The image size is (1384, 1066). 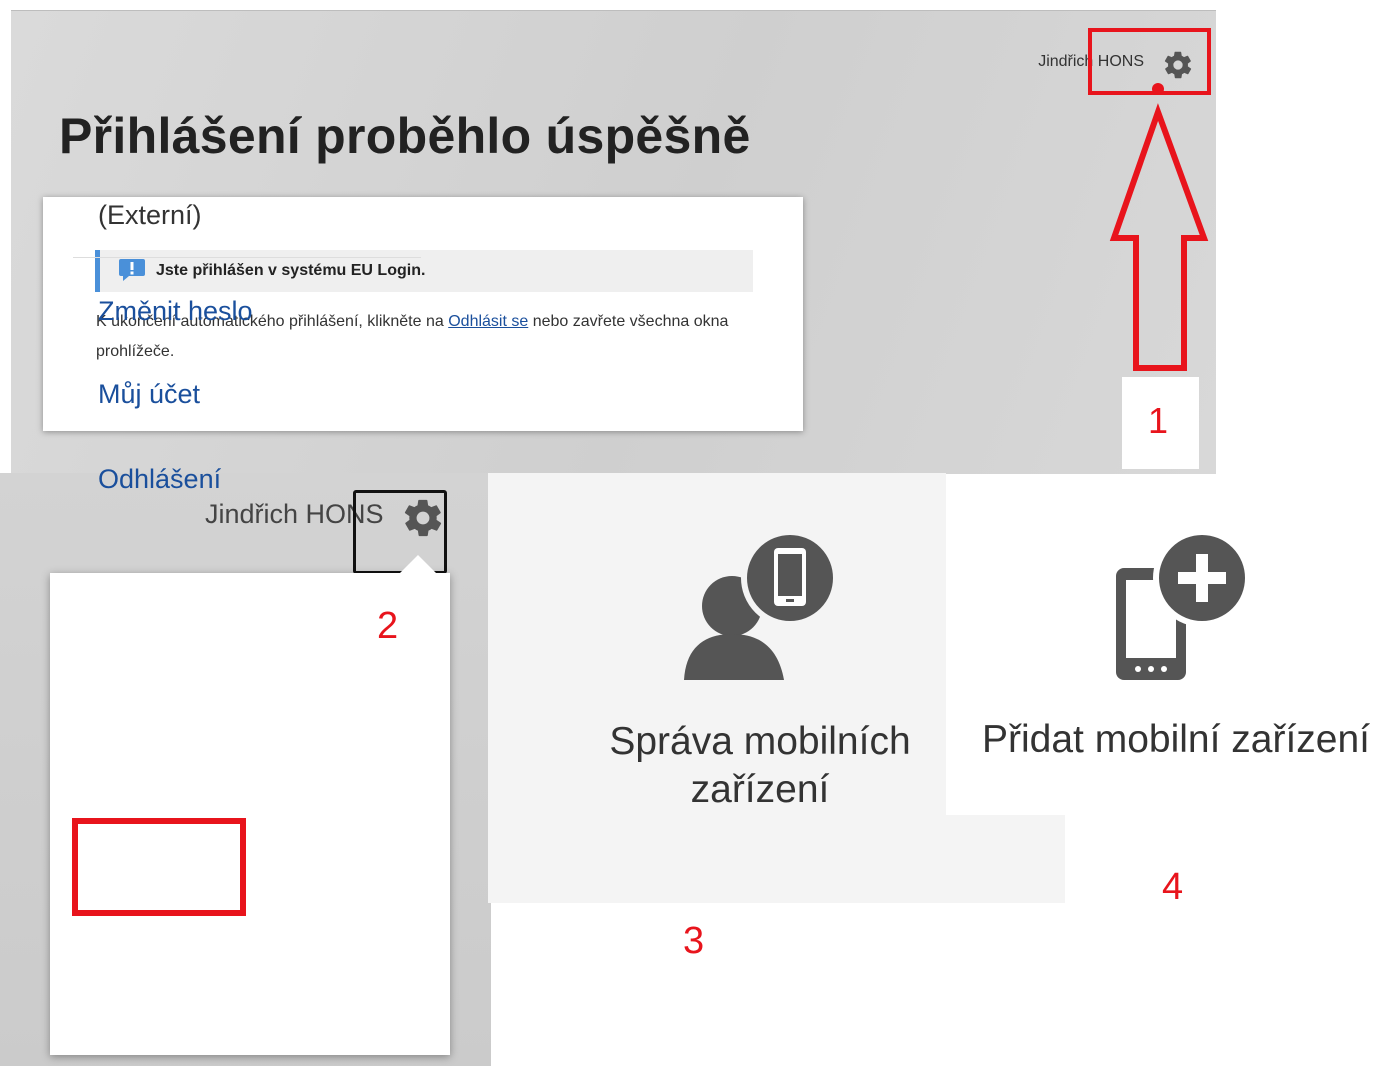 I want to click on add-device-title: Přidat mobilní zařízení, so click(x=1176, y=740).